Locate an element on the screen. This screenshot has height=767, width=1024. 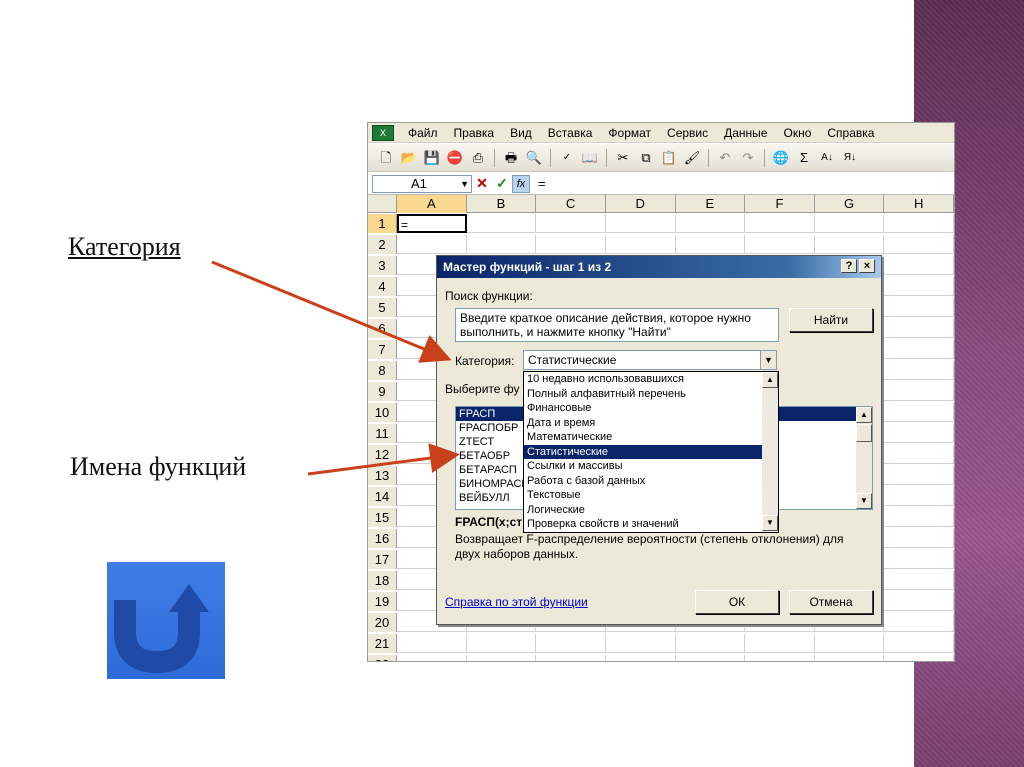
row-header: 9 is located at coordinates (382, 391).